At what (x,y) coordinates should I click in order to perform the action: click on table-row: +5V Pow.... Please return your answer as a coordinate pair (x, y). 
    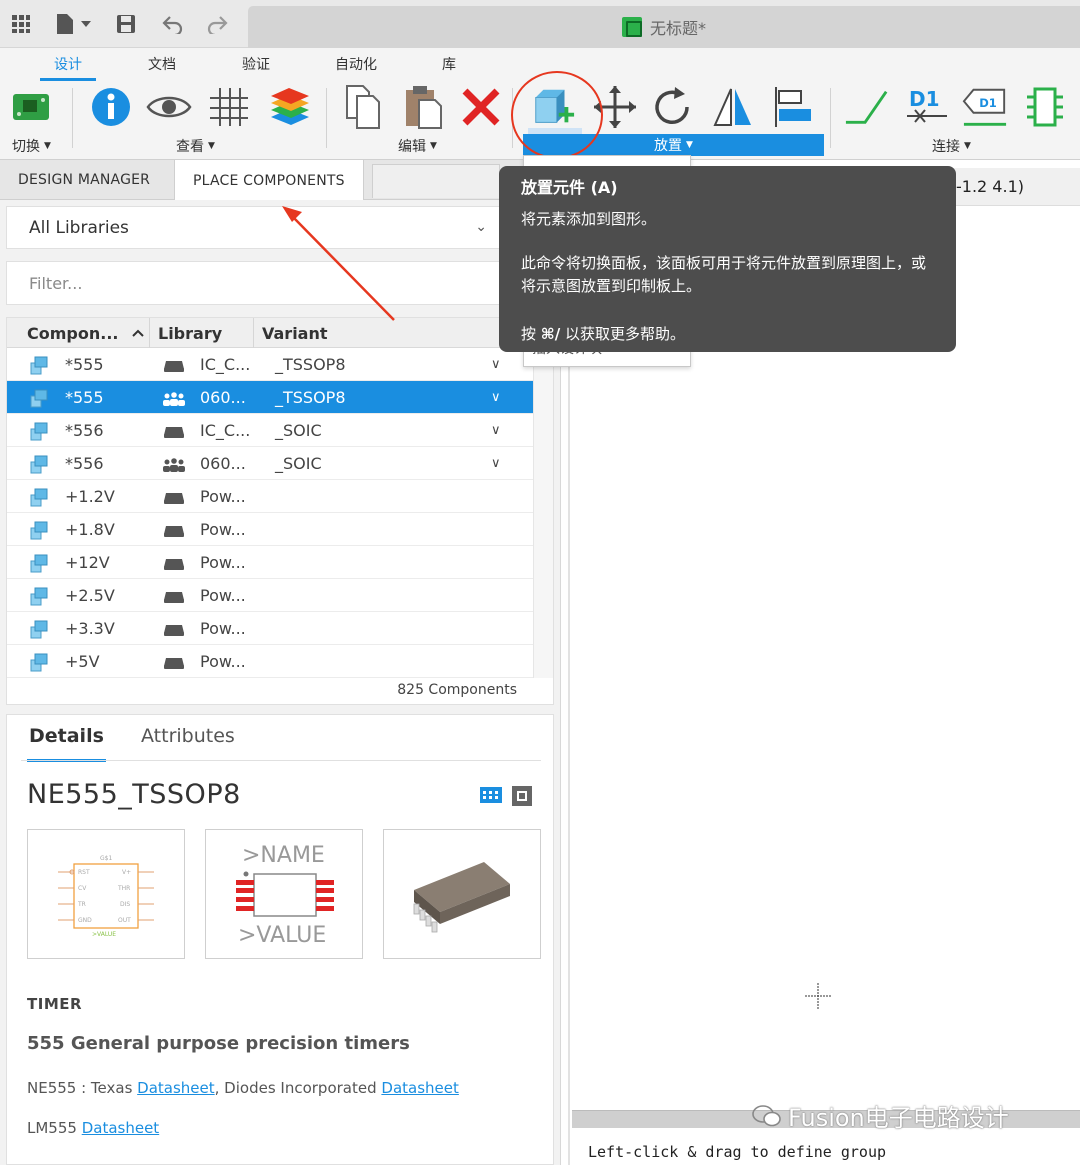
    Looking at the image, I should click on (270, 661).